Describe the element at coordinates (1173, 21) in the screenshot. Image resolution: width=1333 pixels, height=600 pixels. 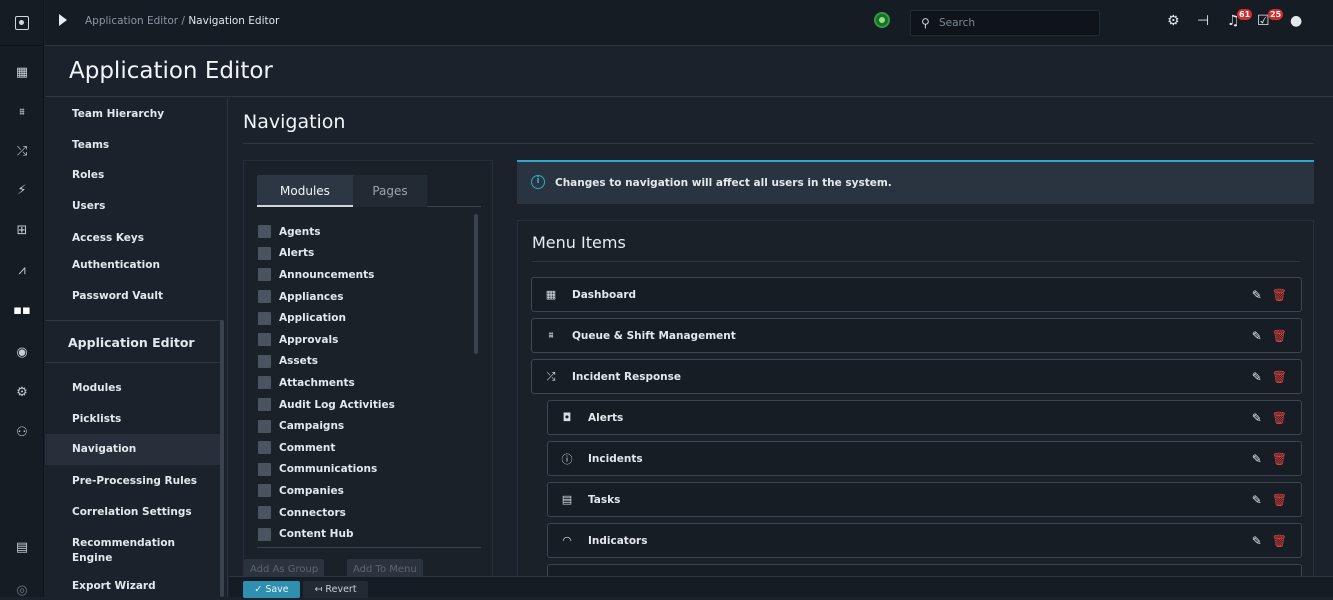
I see `gear-icon: ⚙` at that location.